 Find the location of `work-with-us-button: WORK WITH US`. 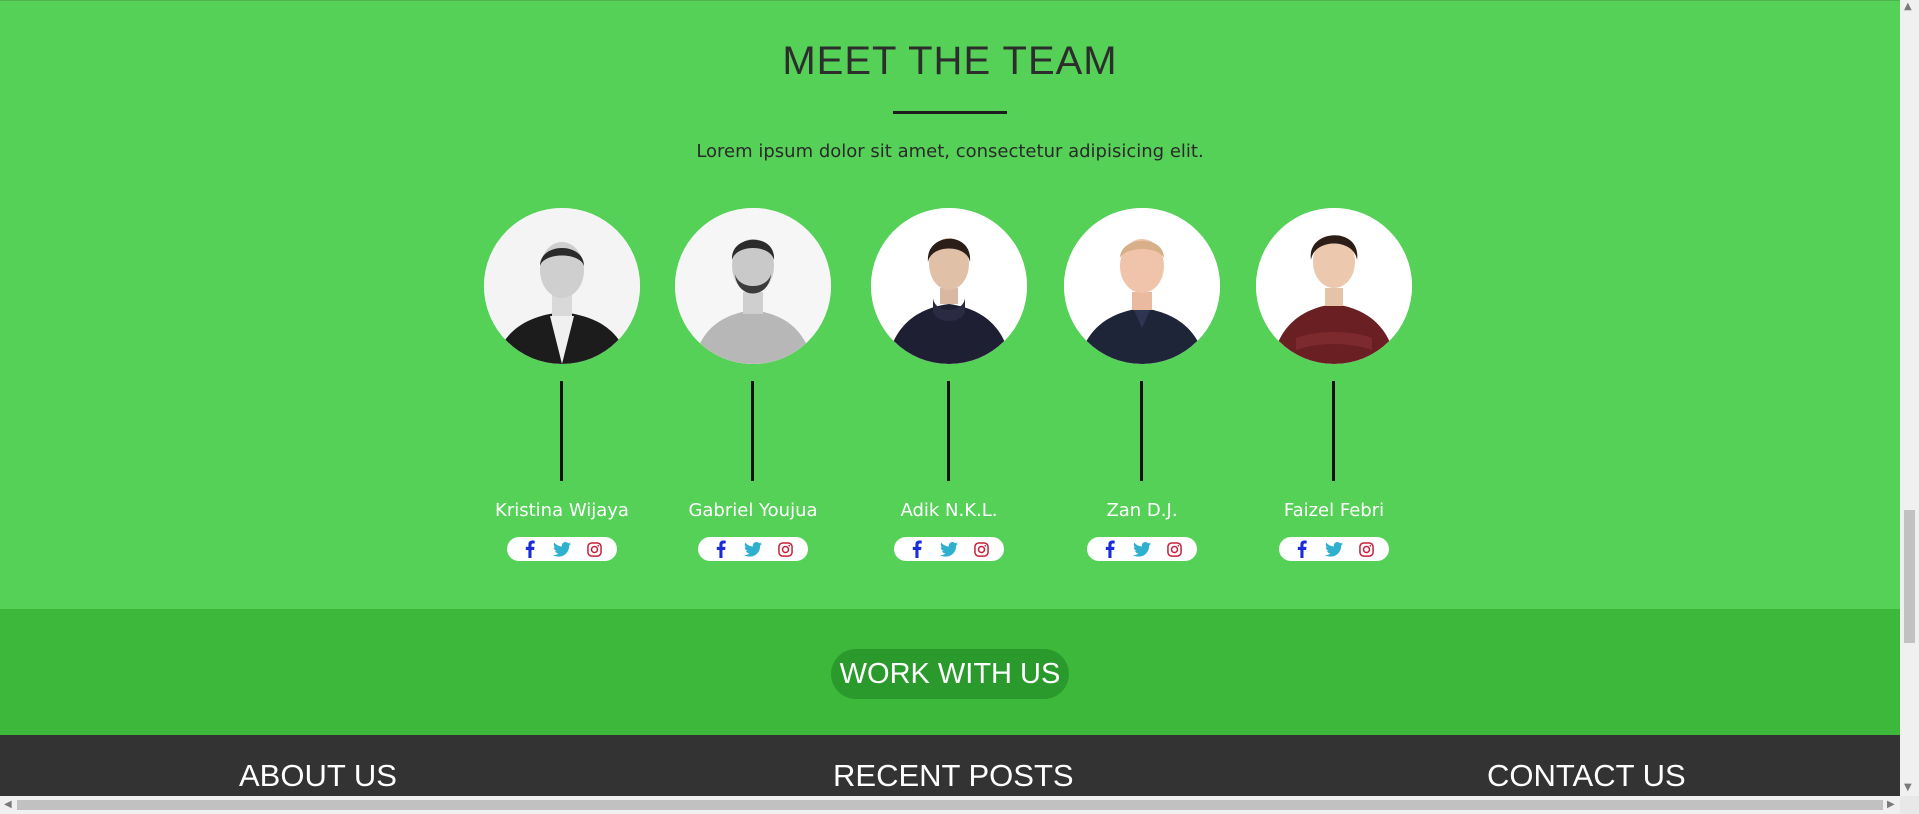

work-with-us-button: WORK WITH US is located at coordinates (950, 674).